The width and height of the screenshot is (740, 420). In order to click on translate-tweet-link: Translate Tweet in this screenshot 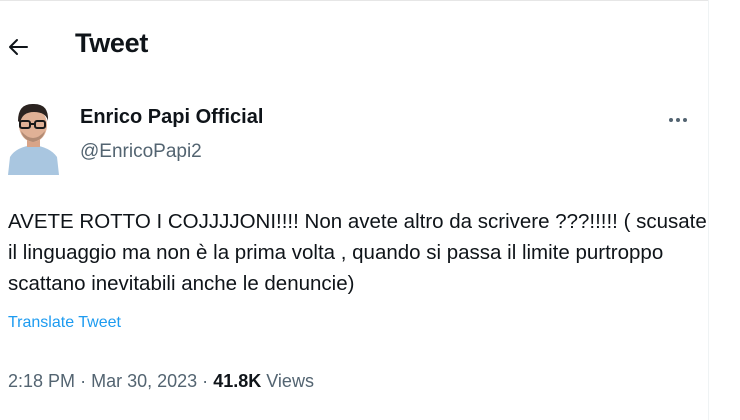, I will do `click(64, 323)`.